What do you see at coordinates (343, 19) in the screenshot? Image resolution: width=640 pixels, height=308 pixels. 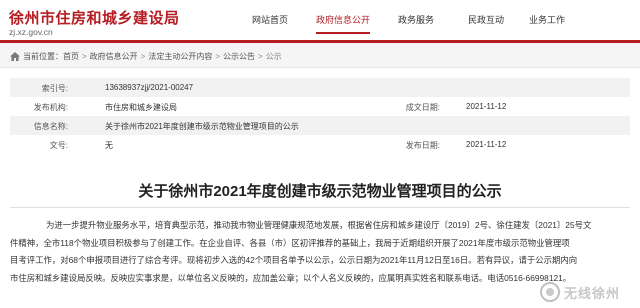 I see `nav-item-gov-info: 政府信息公开` at bounding box center [343, 19].